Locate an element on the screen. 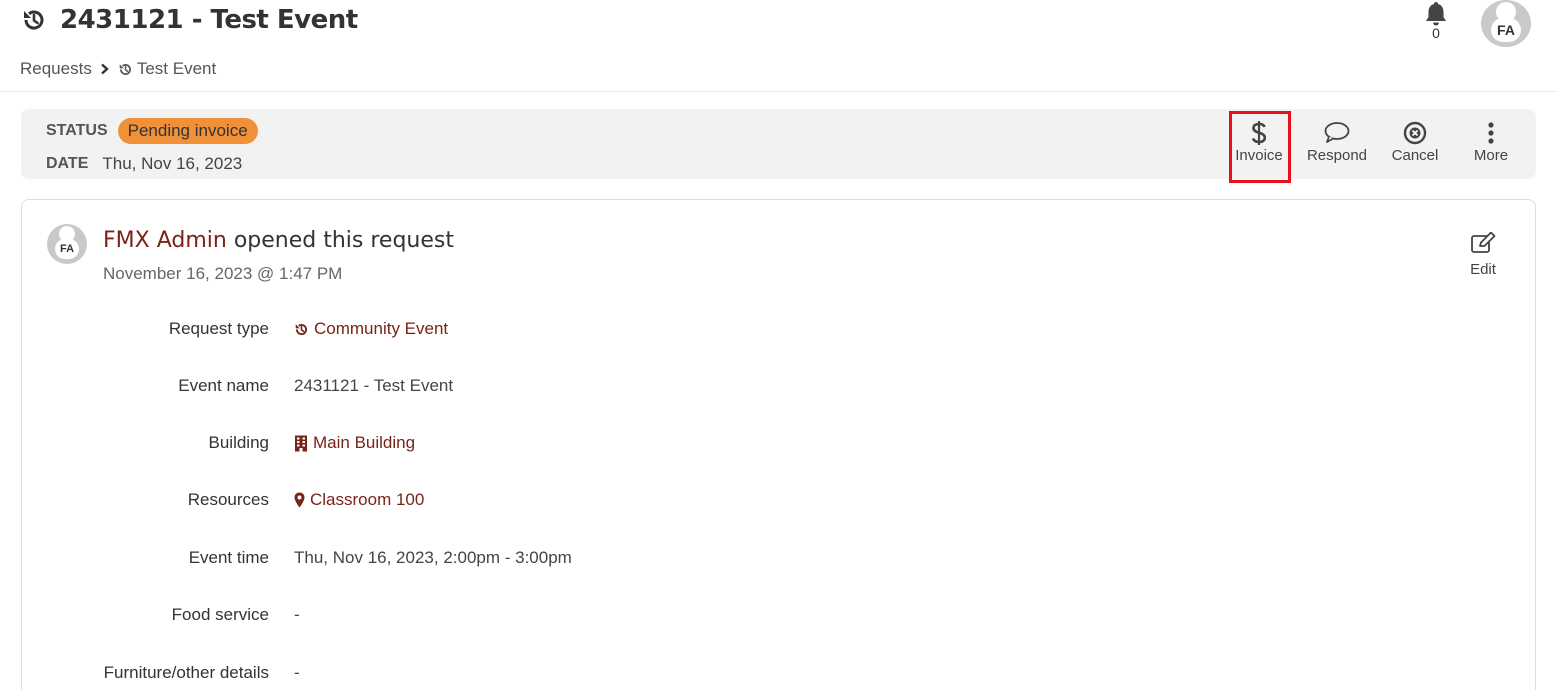 The height and width of the screenshot is (690, 1557). respond-label: Respond is located at coordinates (1337, 155).